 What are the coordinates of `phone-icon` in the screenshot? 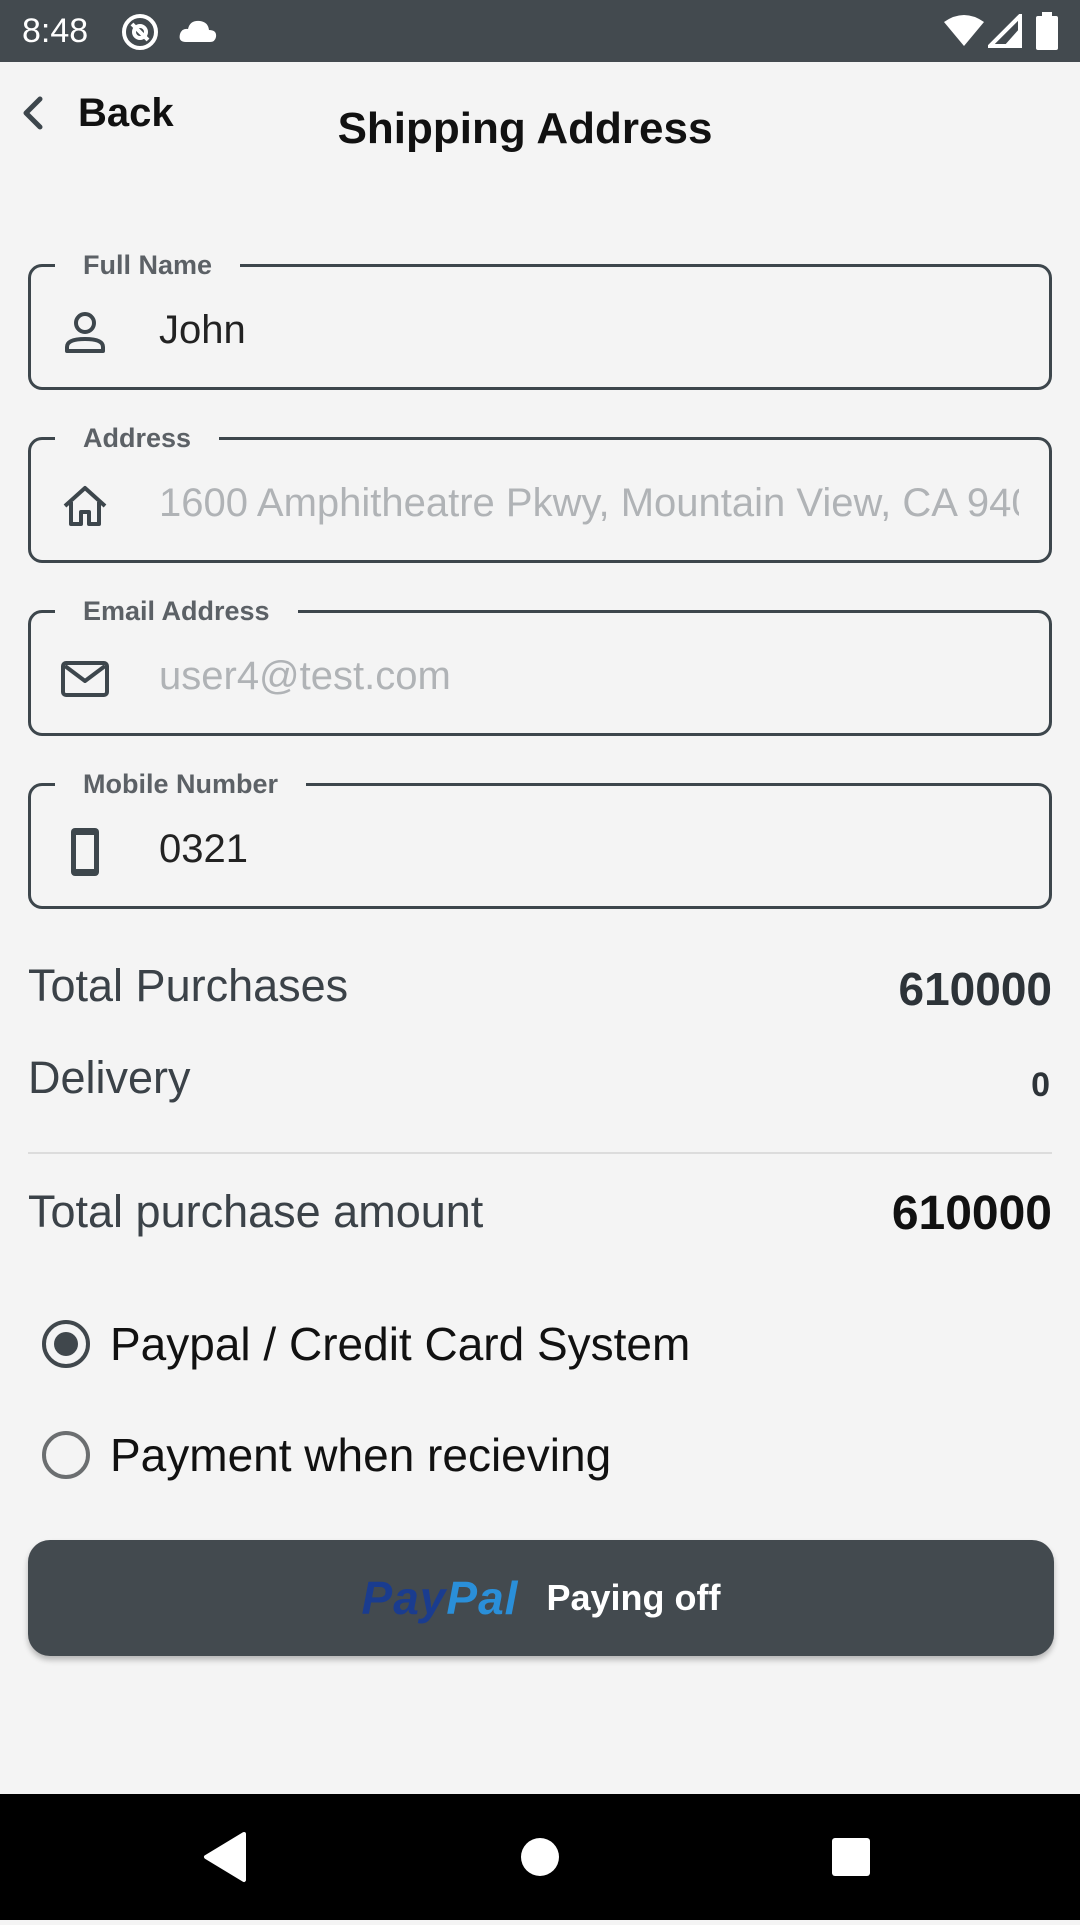 It's located at (85, 852).